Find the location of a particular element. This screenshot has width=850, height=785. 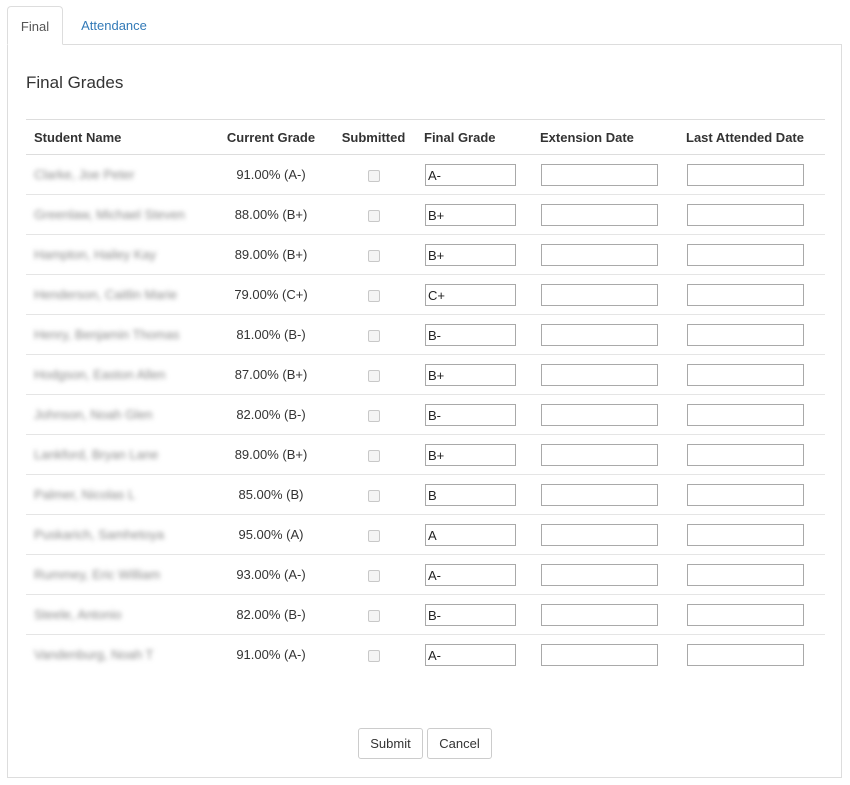

student-name-cell: Hodgson, Easton Allen is located at coordinates (118, 374).